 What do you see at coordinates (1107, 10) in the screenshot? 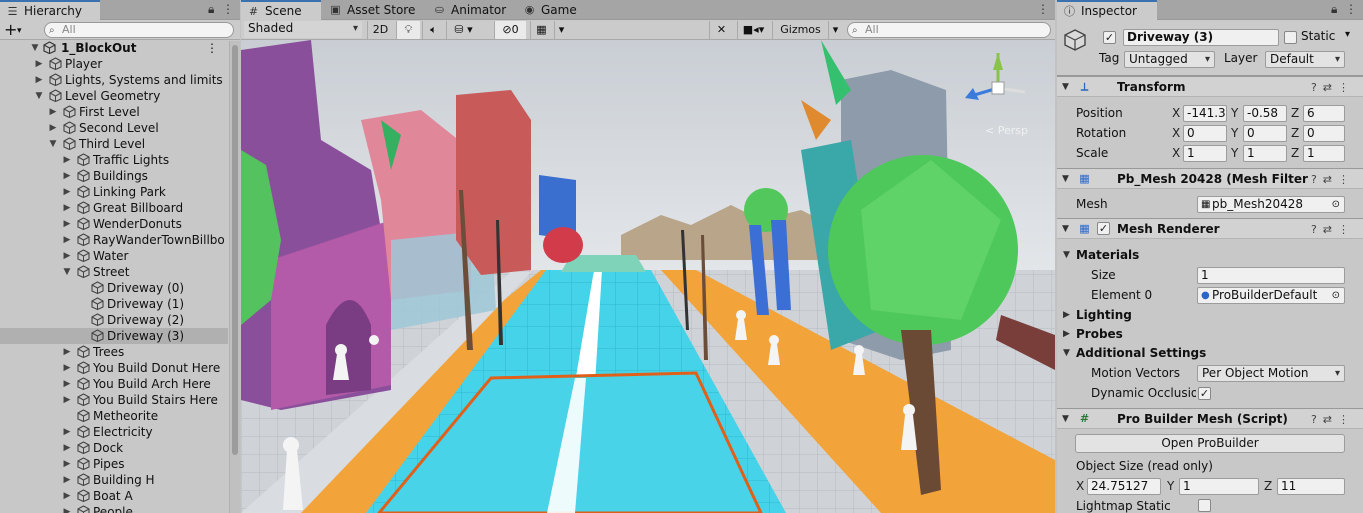
I see `tab-inspector: ⓘ Inspector` at bounding box center [1107, 10].